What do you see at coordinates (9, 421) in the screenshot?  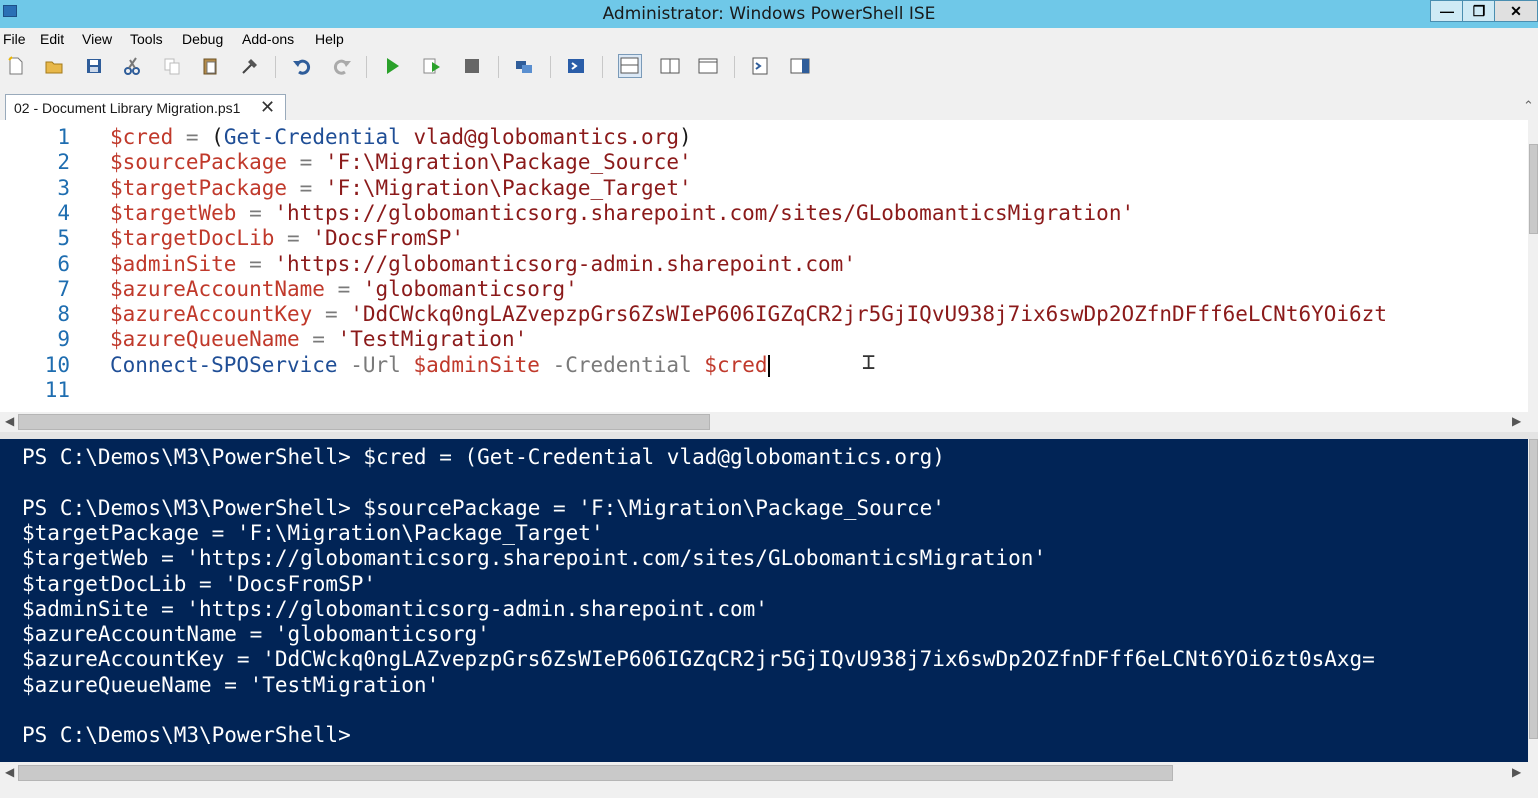 I see `scroll-left-icon: ◀` at bounding box center [9, 421].